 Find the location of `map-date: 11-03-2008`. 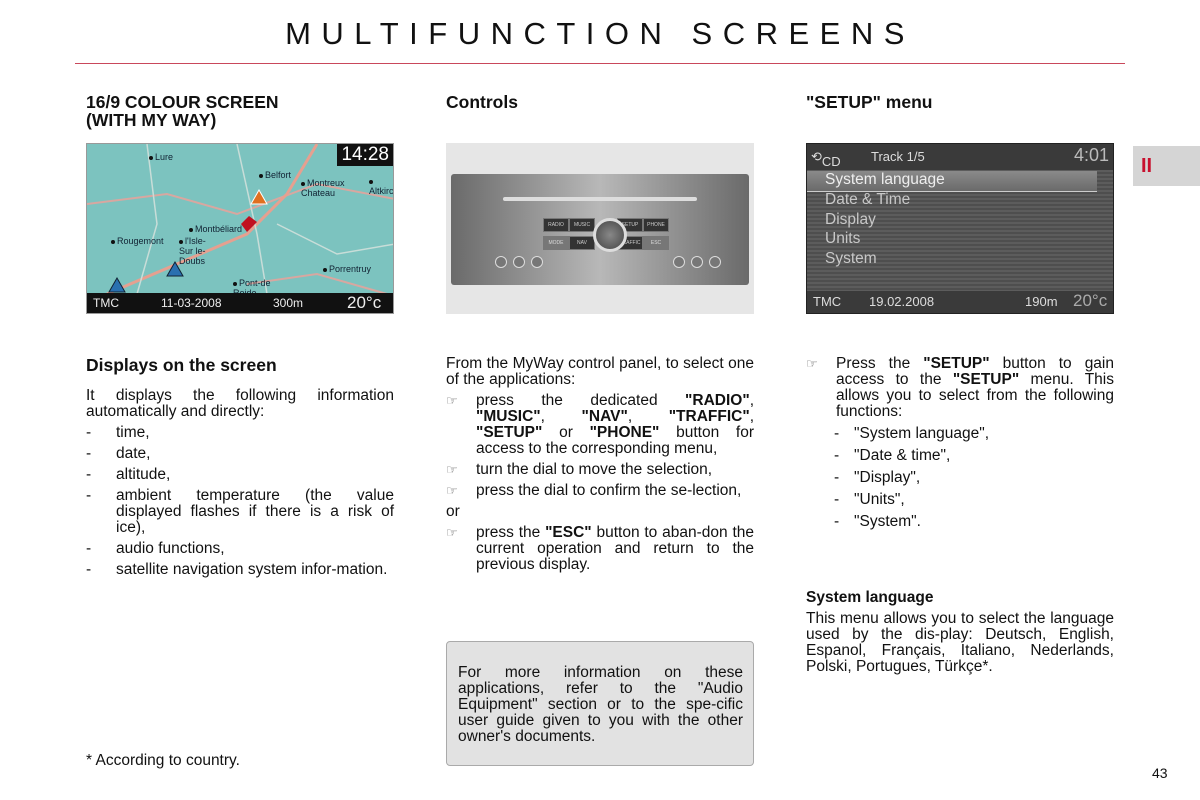

map-date: 11-03-2008 is located at coordinates (191, 303).